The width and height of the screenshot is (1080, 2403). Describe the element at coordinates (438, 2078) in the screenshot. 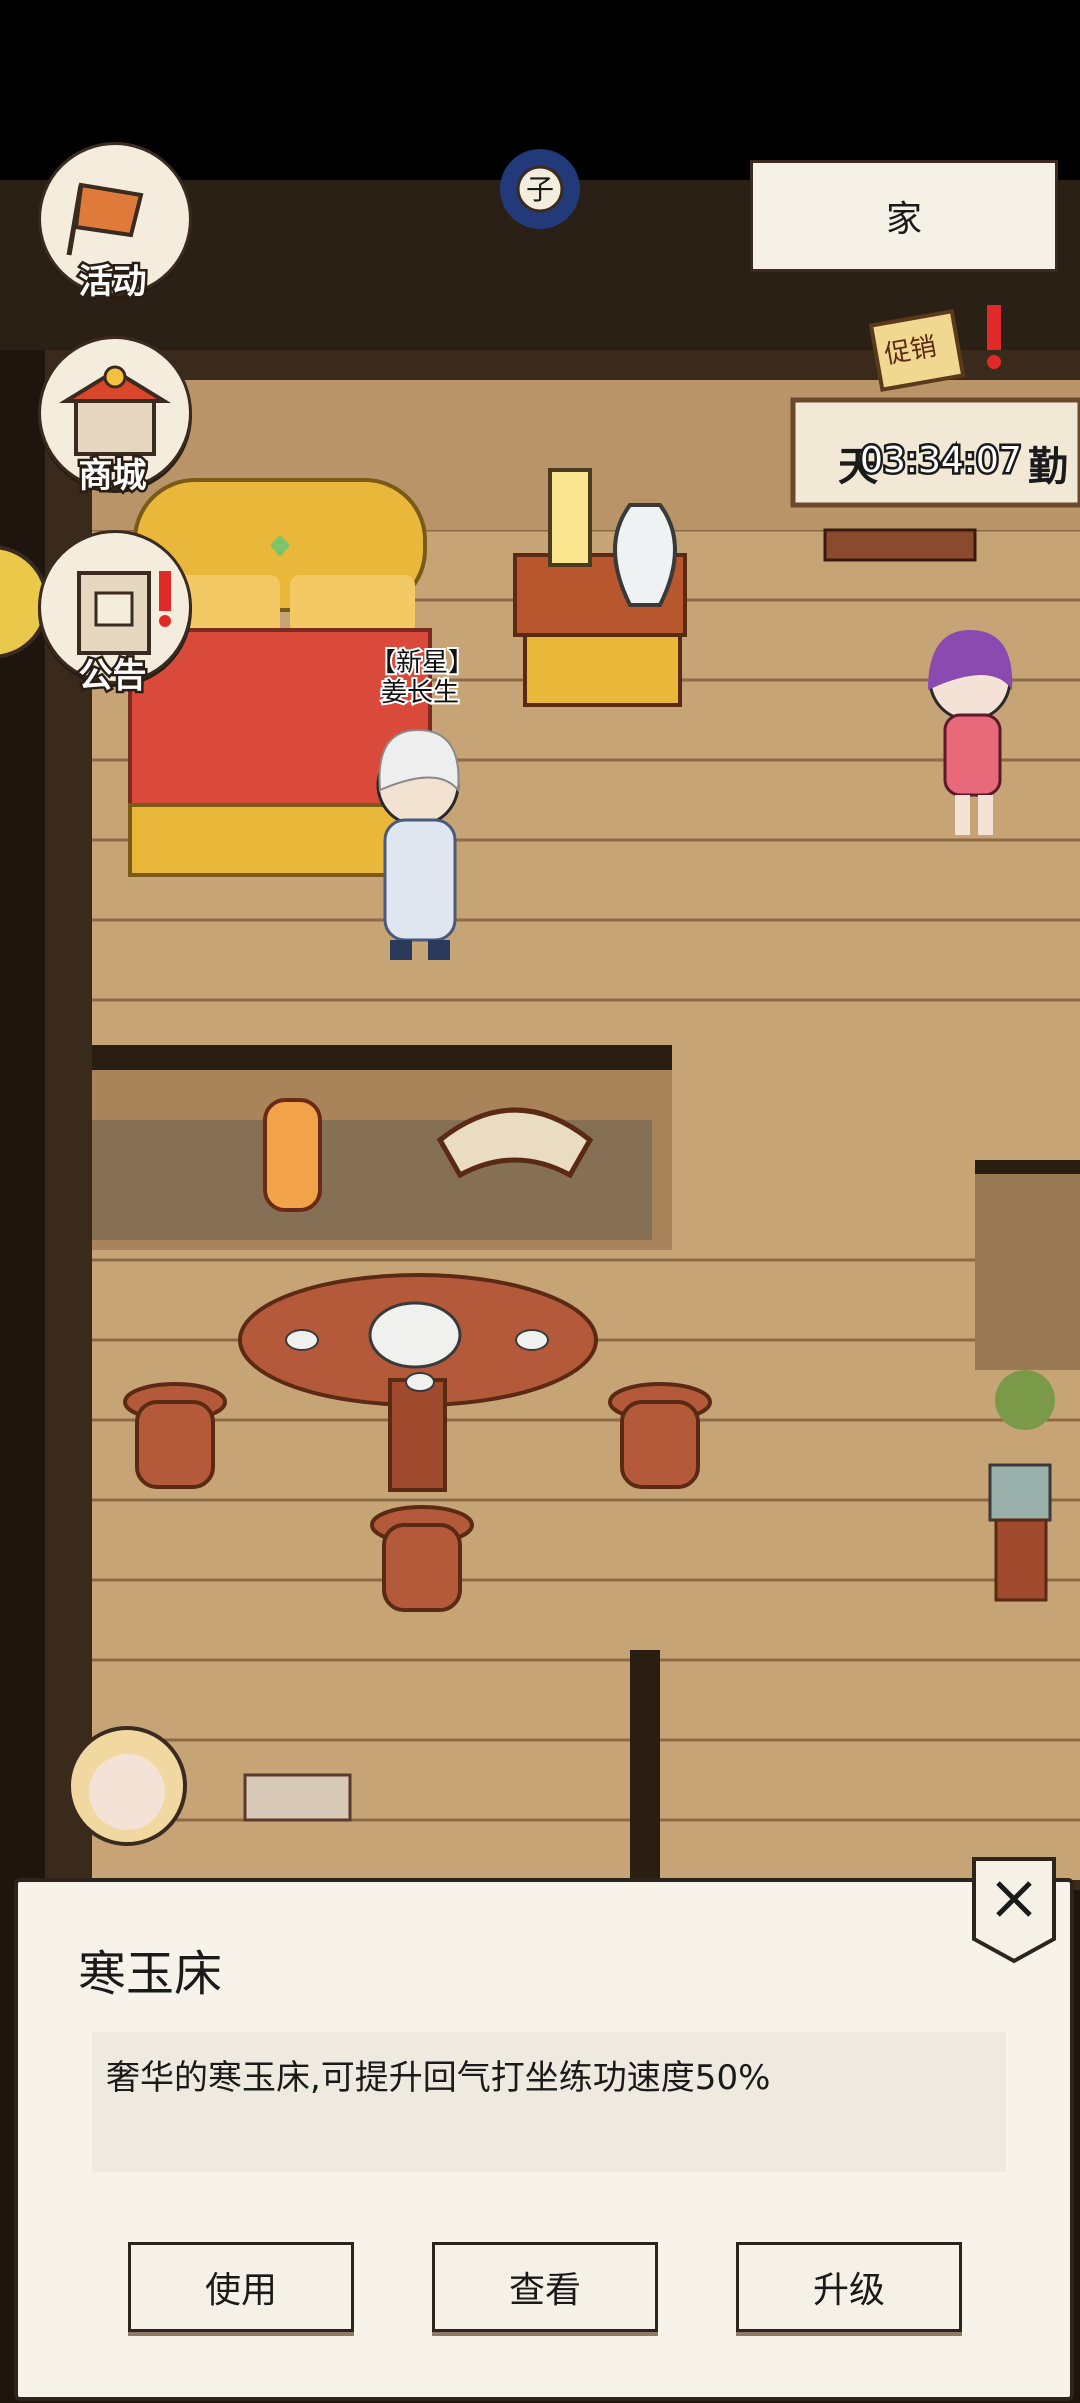

I see `dialog-description: 奢华的寒玉床,可提升回气打坐练功速度50%` at that location.